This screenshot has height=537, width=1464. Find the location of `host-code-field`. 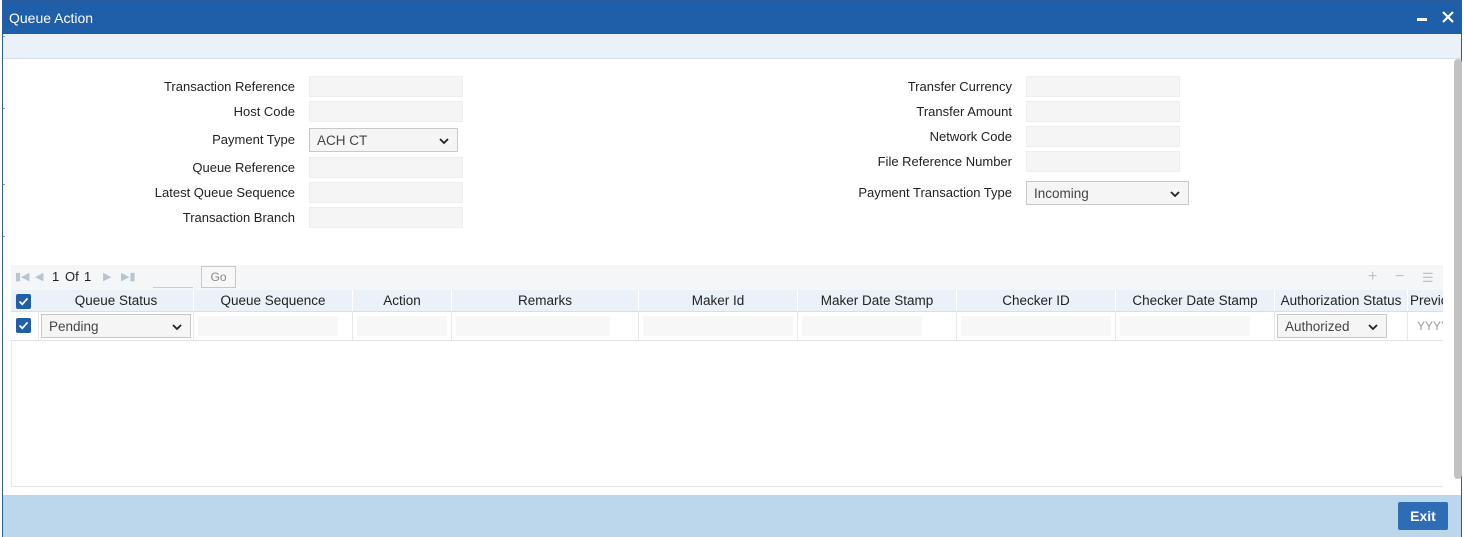

host-code-field is located at coordinates (386, 111).